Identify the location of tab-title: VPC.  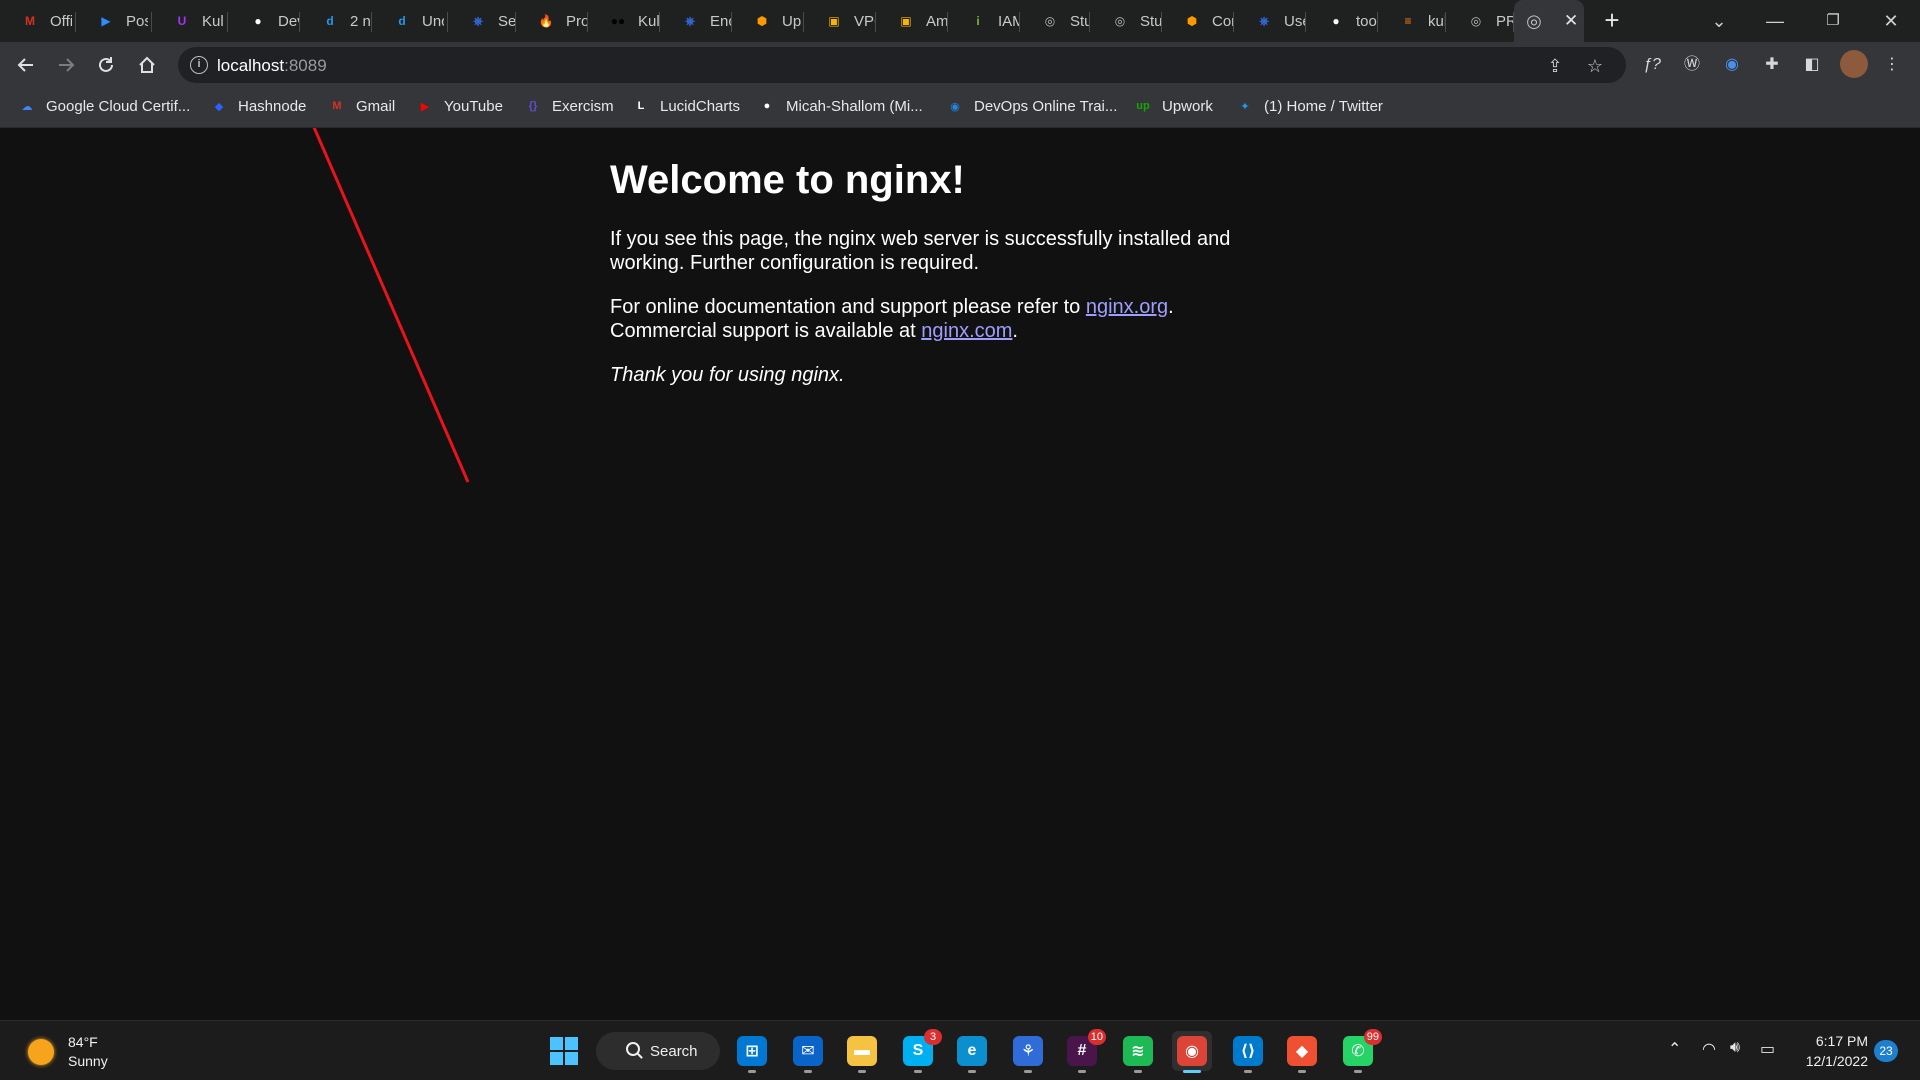
(865, 21).